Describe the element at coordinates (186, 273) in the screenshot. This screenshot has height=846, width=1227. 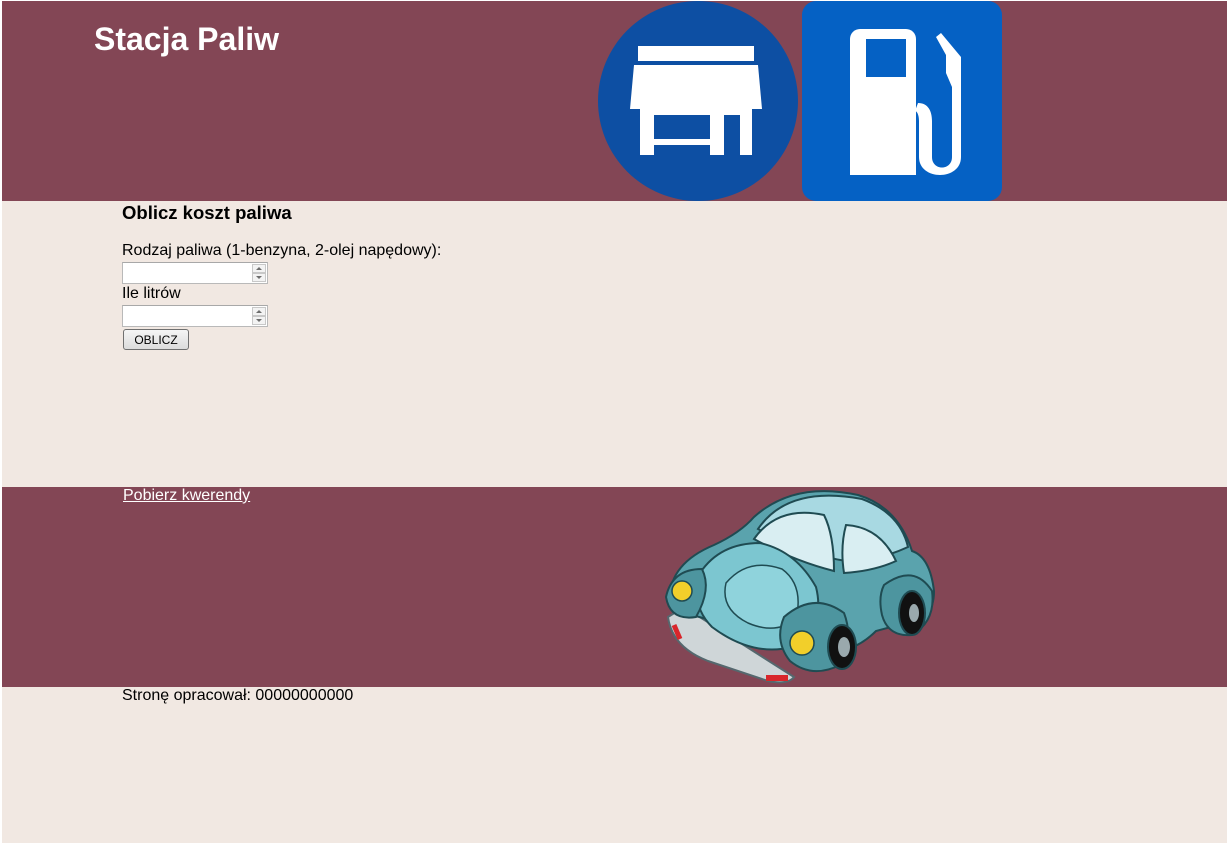
I see `fuel-type-input` at that location.